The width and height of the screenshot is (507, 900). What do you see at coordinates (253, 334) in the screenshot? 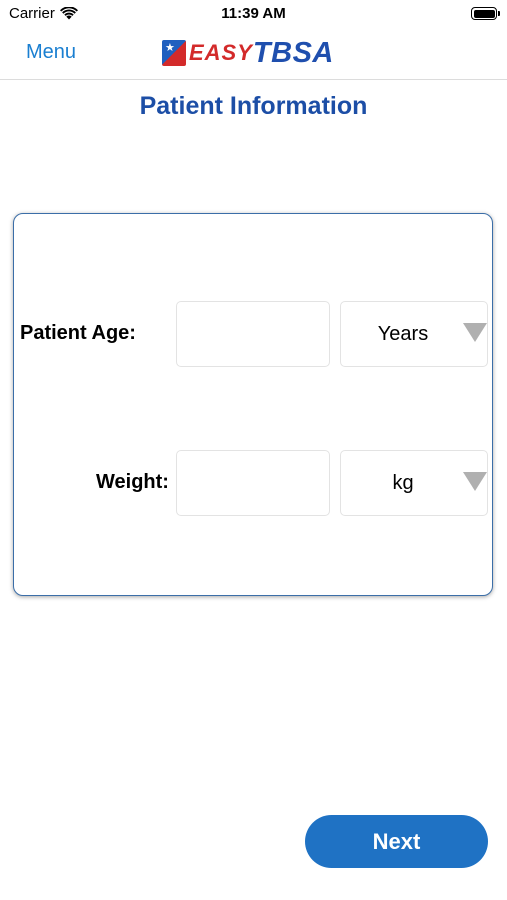
I see `patient-age-input` at bounding box center [253, 334].